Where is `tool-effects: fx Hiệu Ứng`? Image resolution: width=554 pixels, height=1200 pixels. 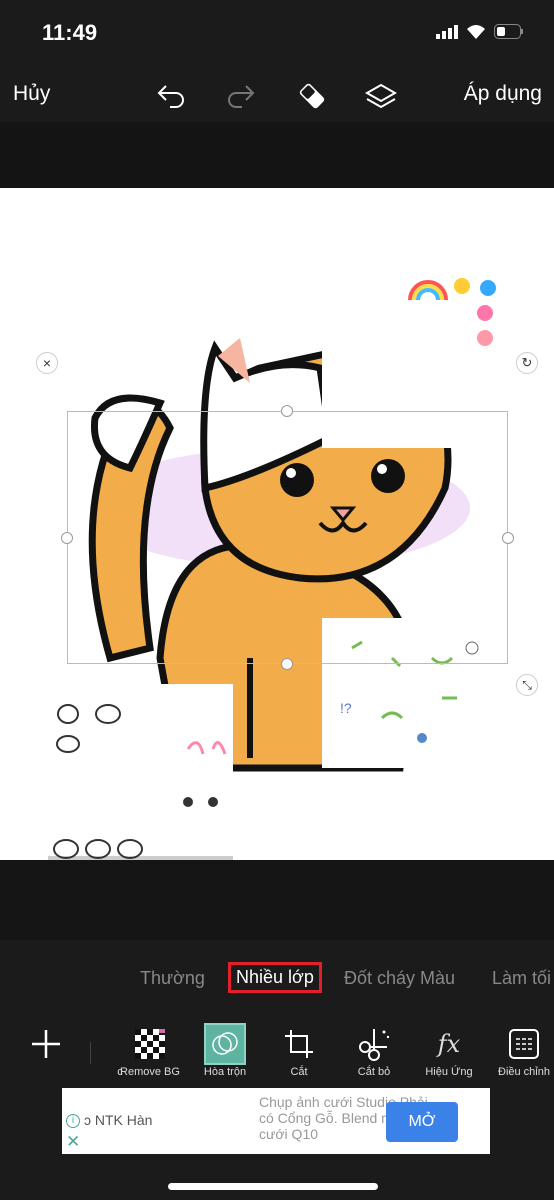
tool-effects: fx Hiệu Ứng is located at coordinates (449, 1050).